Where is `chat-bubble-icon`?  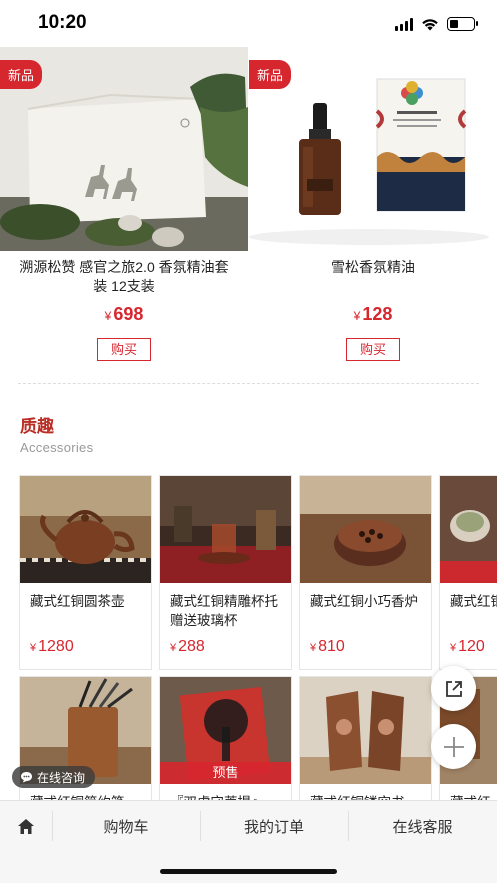
chat-bubble-icon is located at coordinates (26, 777).